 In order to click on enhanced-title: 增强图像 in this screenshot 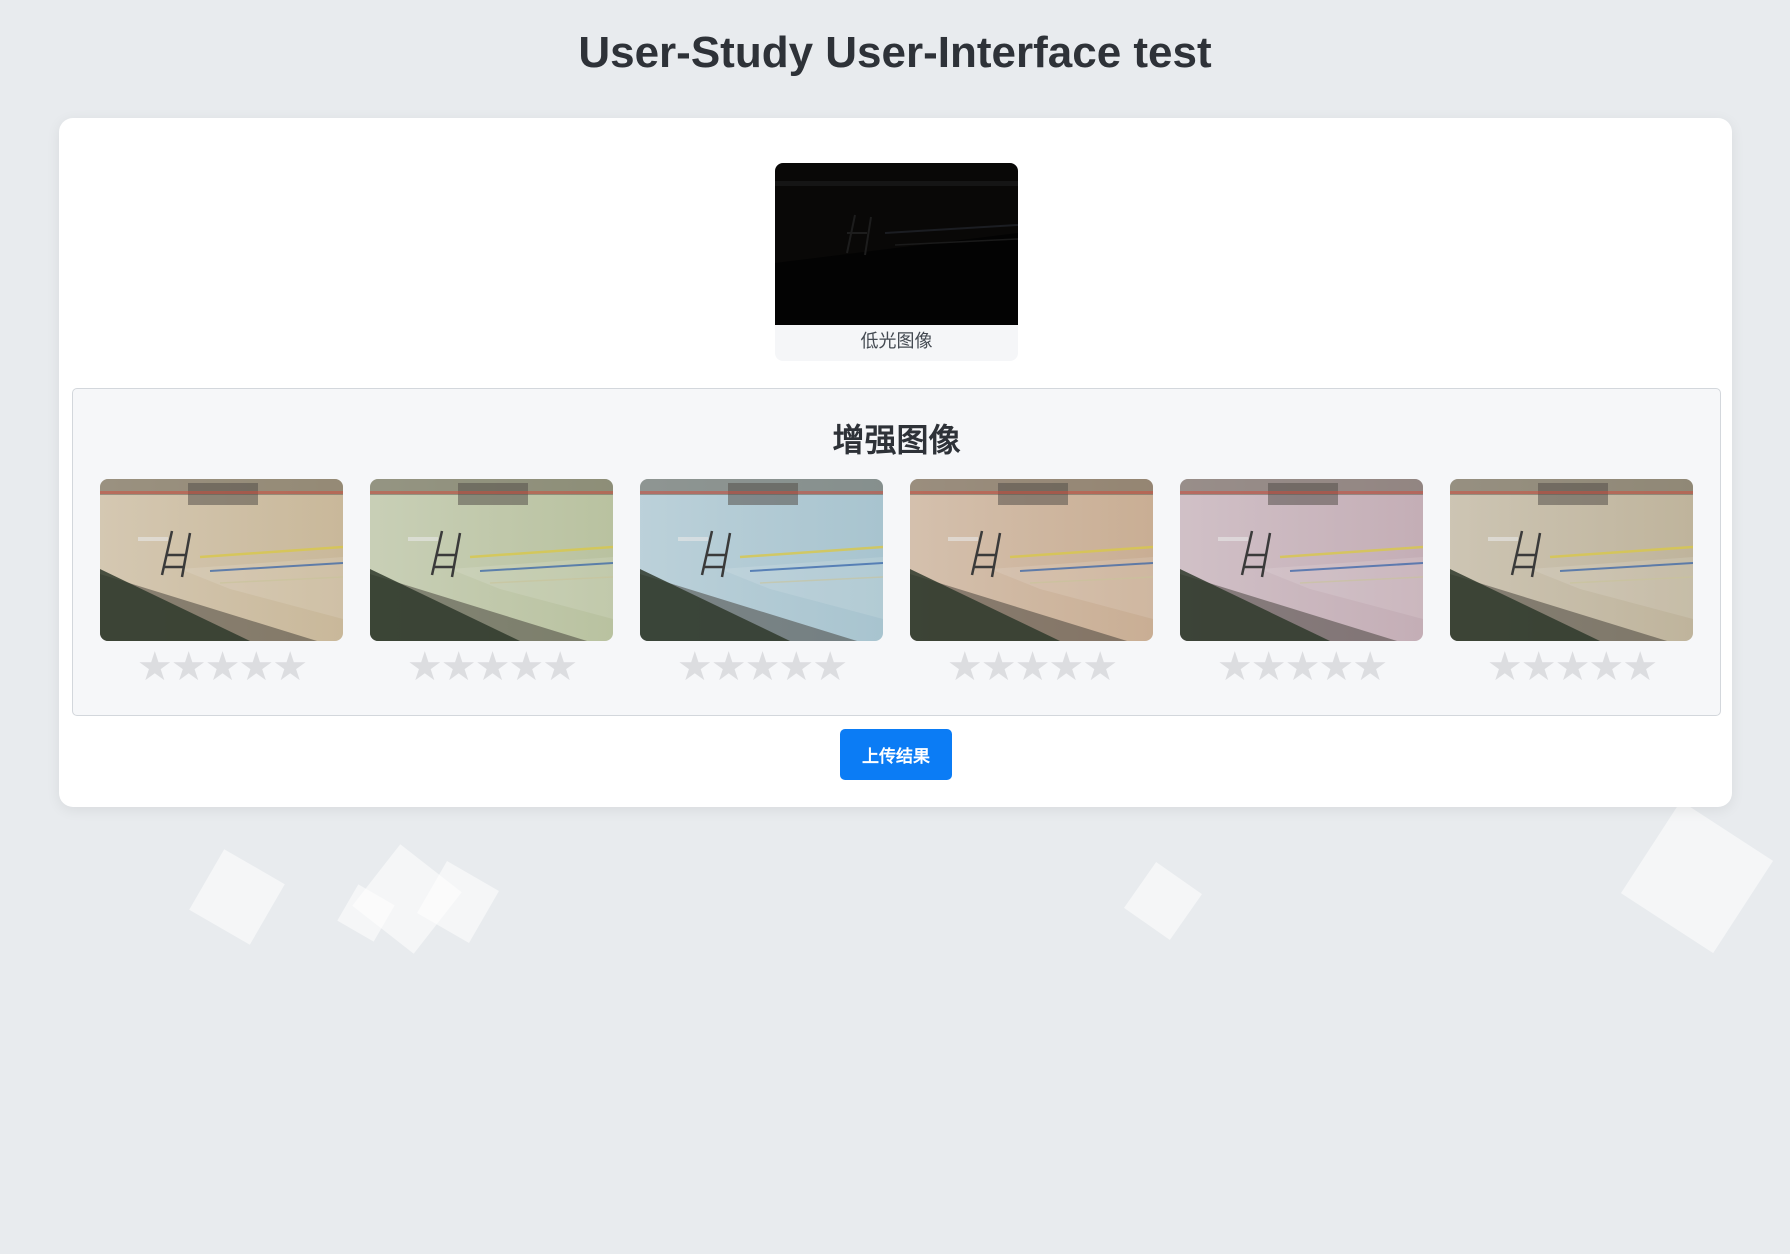, I will do `click(896, 440)`.